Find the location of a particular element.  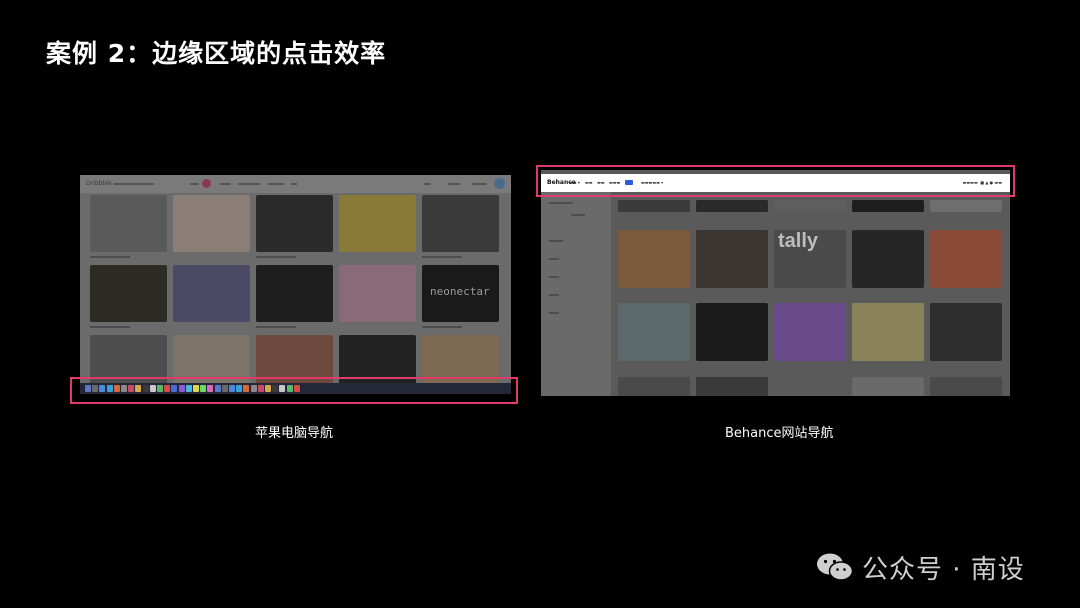

project-tile: tally is located at coordinates (810, 259).